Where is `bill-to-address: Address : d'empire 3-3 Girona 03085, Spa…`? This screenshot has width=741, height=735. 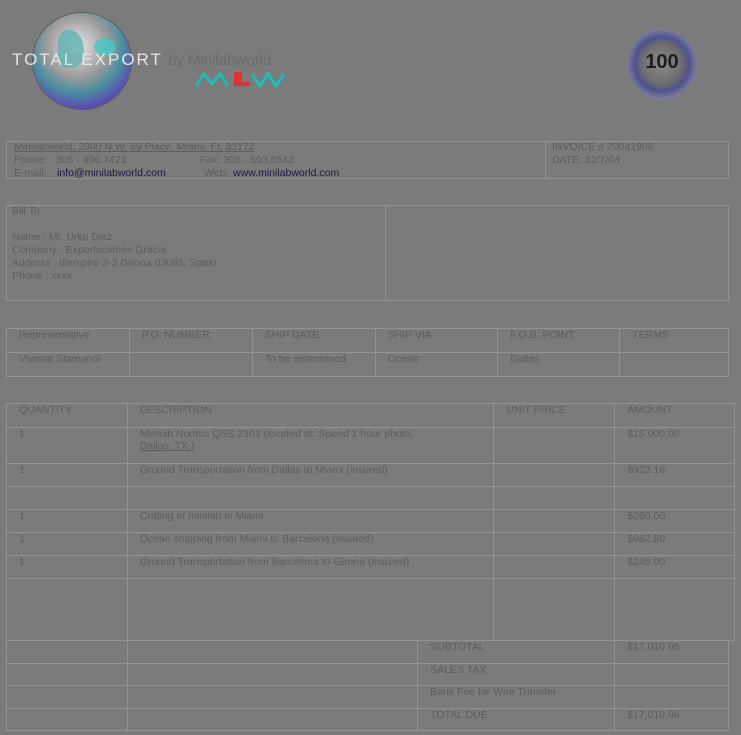 bill-to-address: Address : d'empire 3-3 Girona 03085, Spa… is located at coordinates (114, 263).